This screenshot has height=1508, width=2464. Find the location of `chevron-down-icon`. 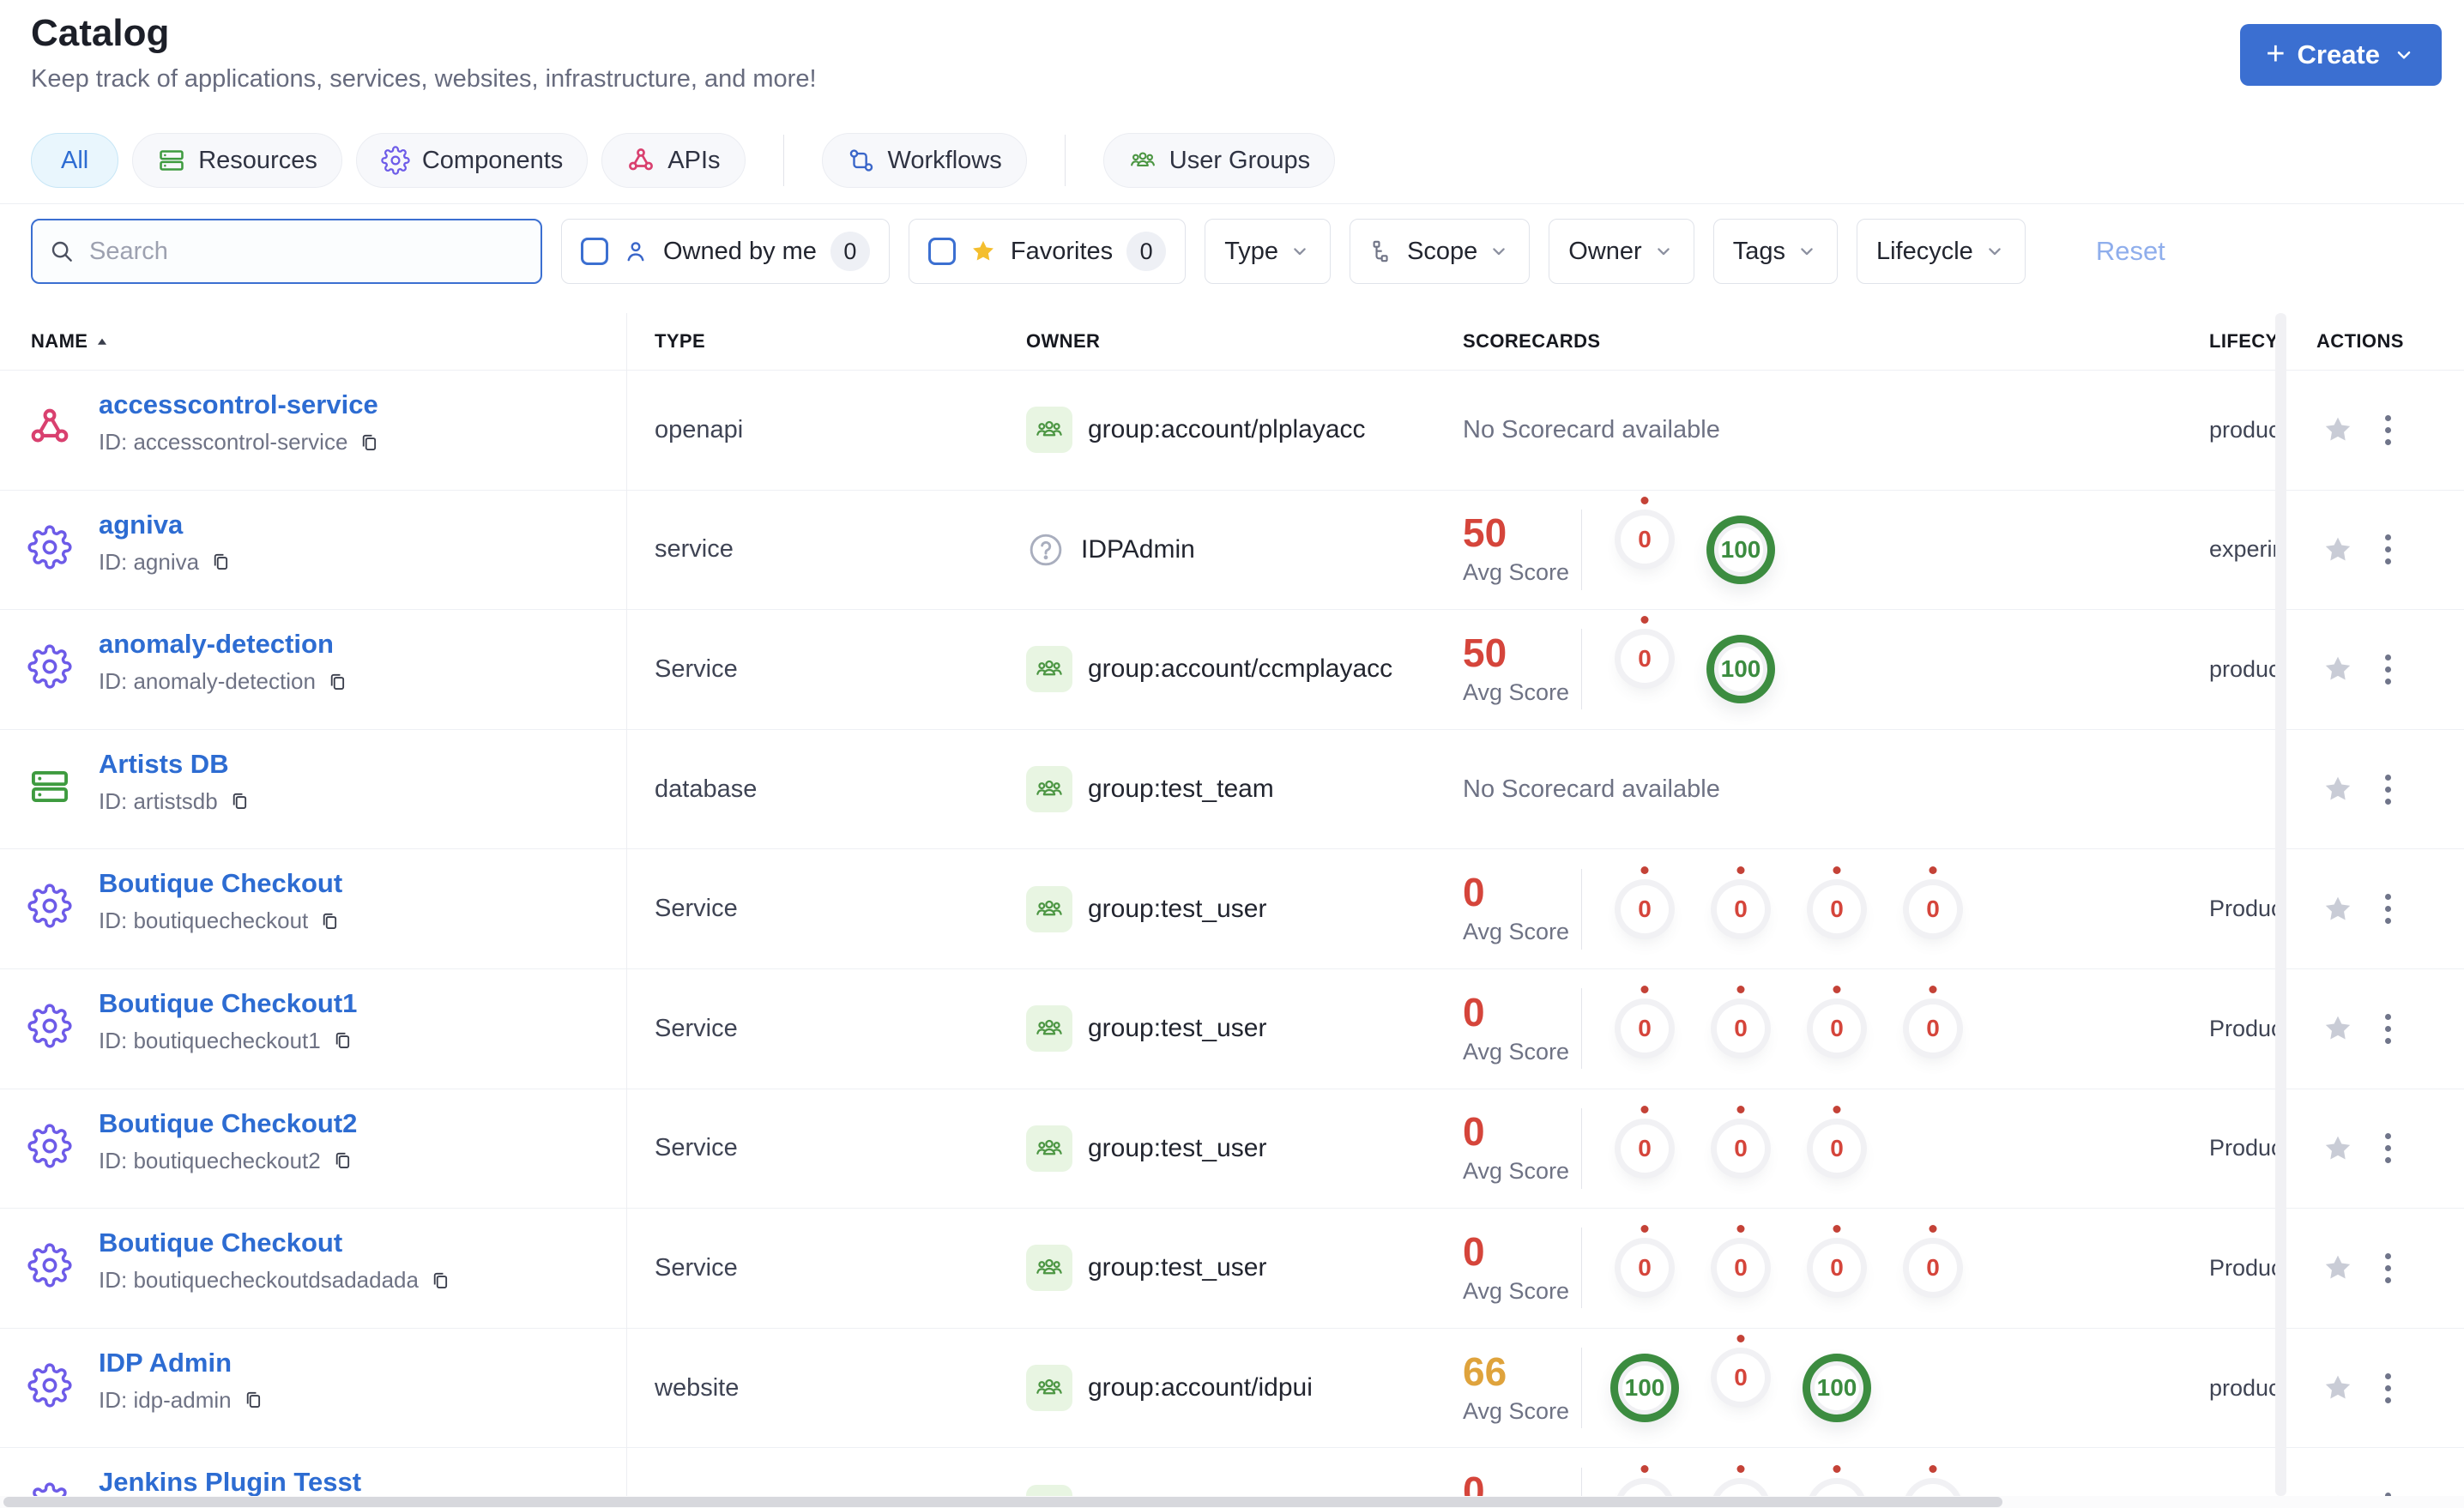

chevron-down-icon is located at coordinates (2404, 55).